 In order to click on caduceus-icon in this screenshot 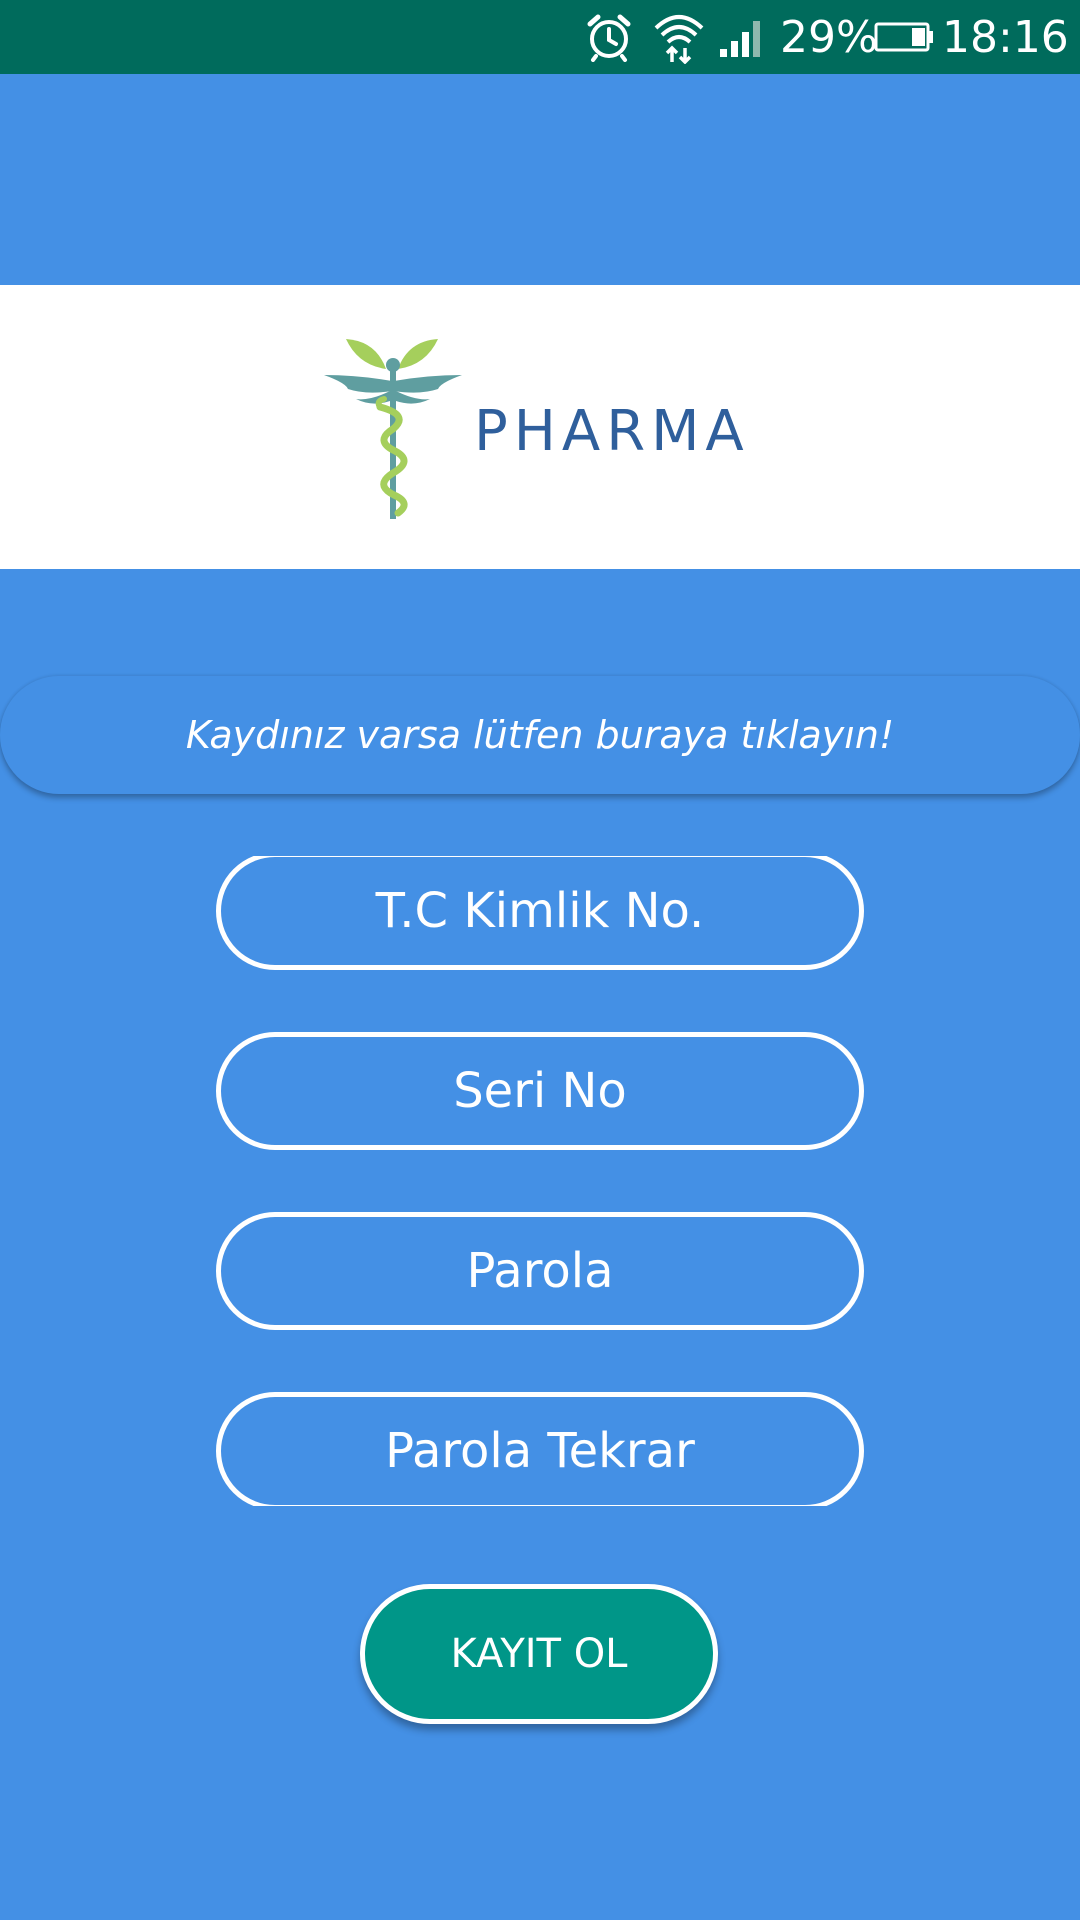, I will do `click(393, 429)`.